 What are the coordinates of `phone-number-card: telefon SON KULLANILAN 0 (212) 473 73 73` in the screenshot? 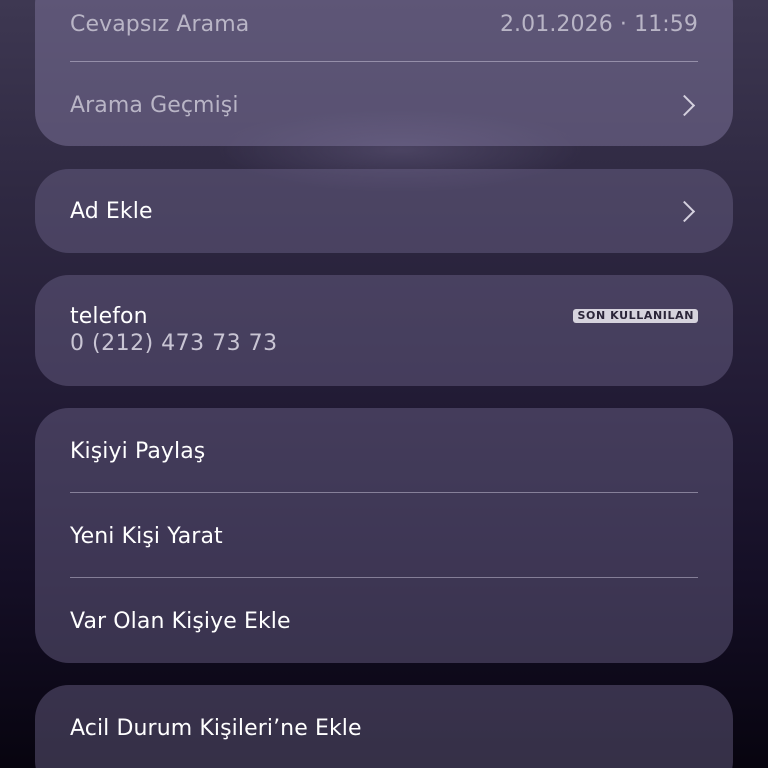 It's located at (384, 330).